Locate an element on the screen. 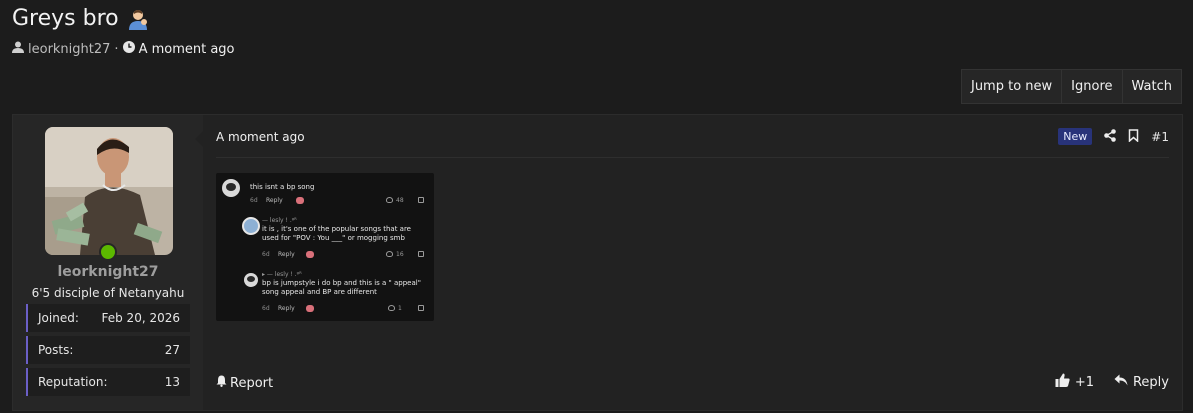 Image resolution: width=1193 pixels, height=413 pixels. clock-icon is located at coordinates (128, 49).